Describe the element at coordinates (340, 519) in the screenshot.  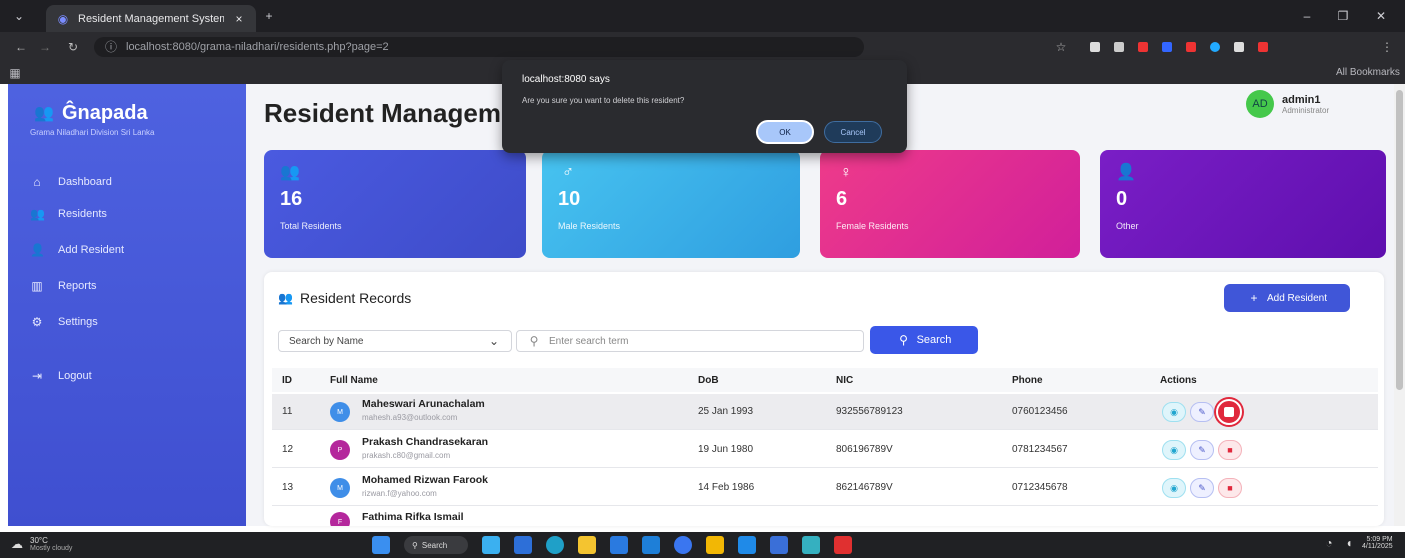
I see `avatar: F` at that location.